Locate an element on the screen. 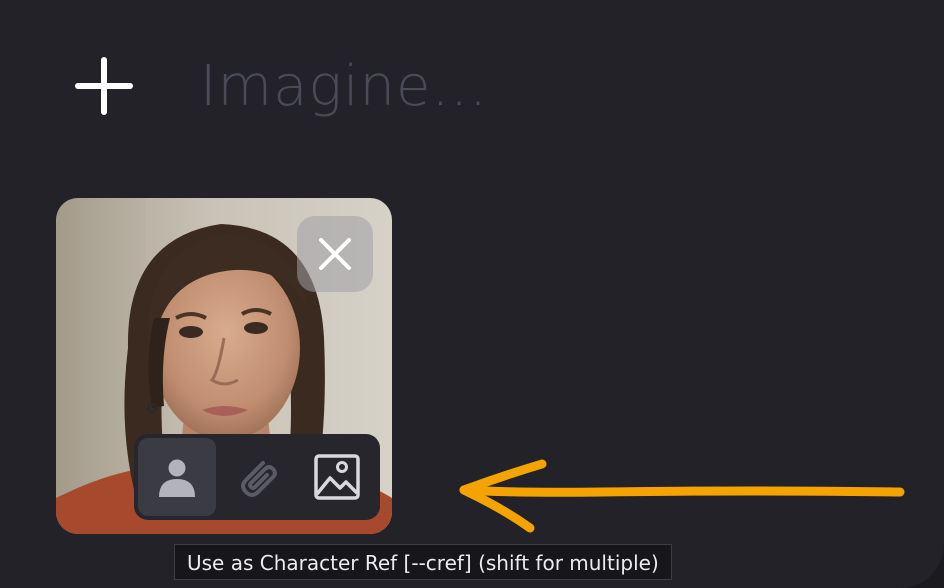  character-ref-button is located at coordinates (177, 477).